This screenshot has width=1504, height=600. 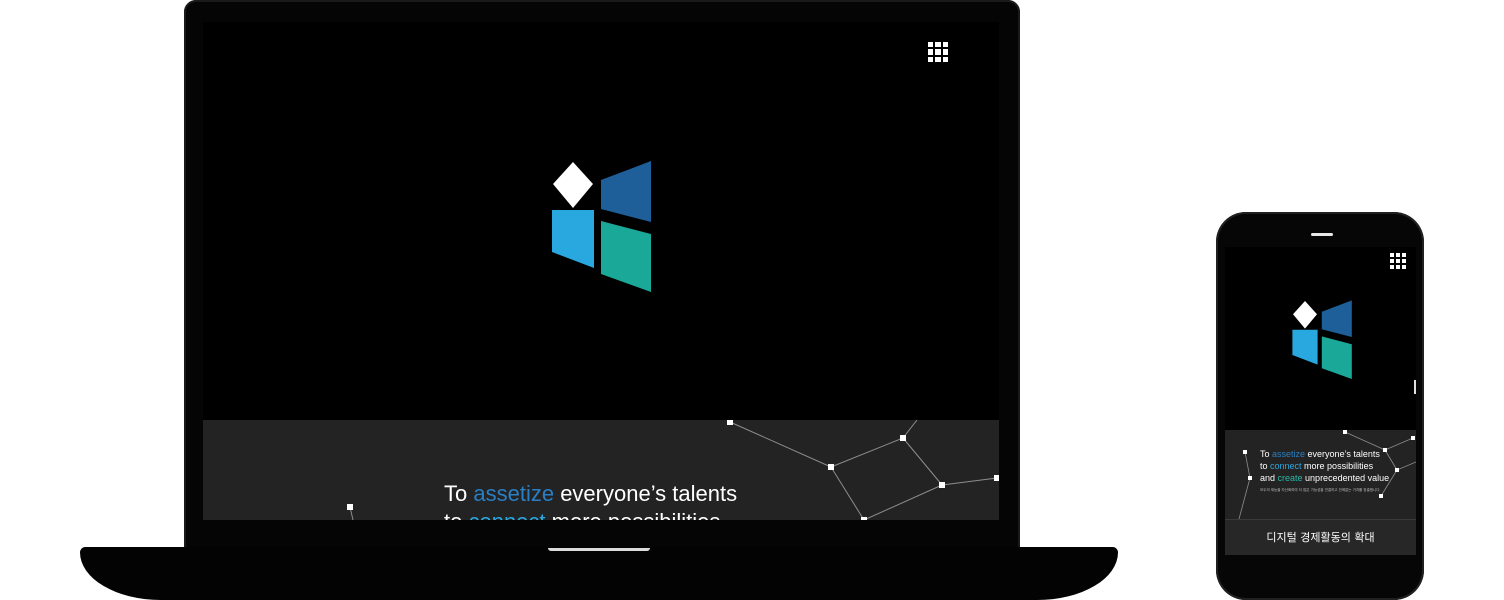 What do you see at coordinates (1322, 234) in the screenshot?
I see `phone-speaker` at bounding box center [1322, 234].